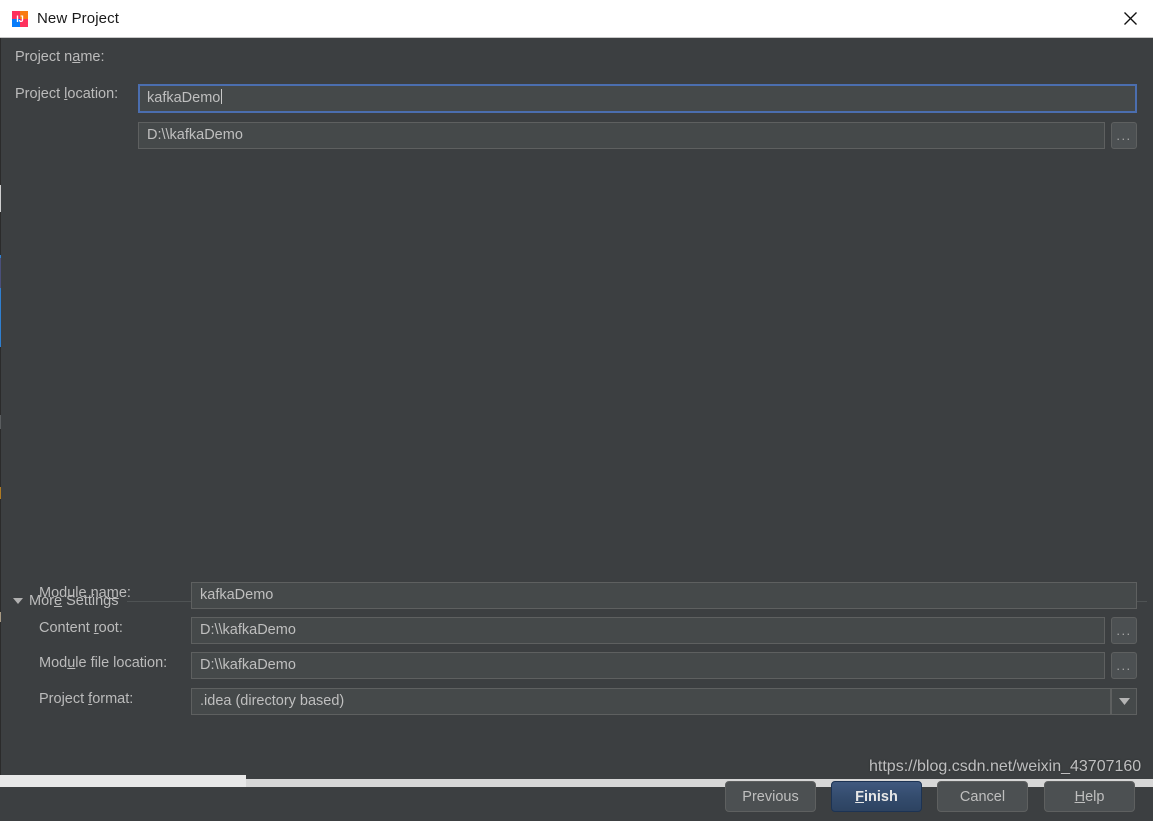 The height and width of the screenshot is (821, 1153). Describe the element at coordinates (576, 57) in the screenshot. I see `project-name-row: Project name:` at that location.